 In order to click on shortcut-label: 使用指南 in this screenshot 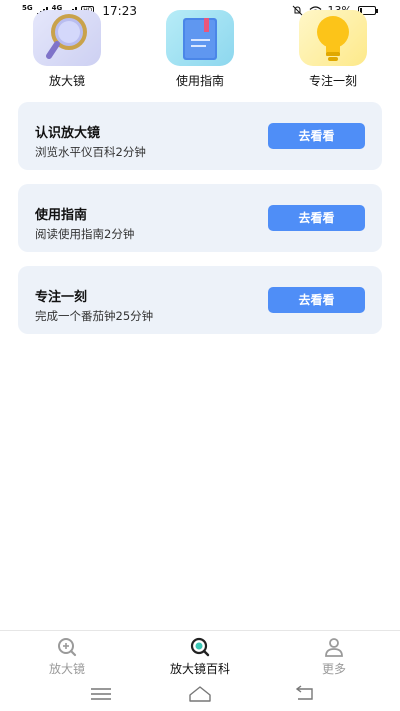, I will do `click(199, 81)`.